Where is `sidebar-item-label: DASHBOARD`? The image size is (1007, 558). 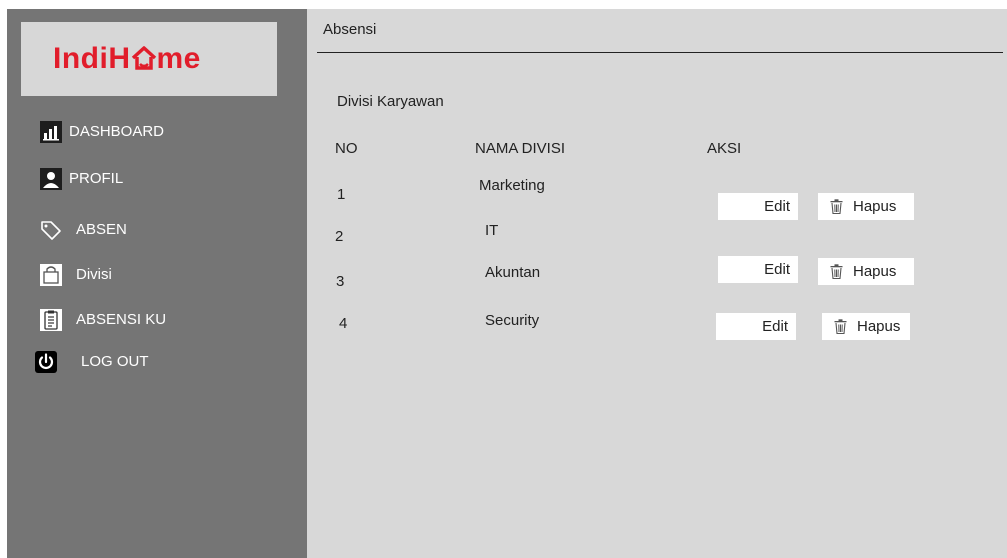 sidebar-item-label: DASHBOARD is located at coordinates (117, 131).